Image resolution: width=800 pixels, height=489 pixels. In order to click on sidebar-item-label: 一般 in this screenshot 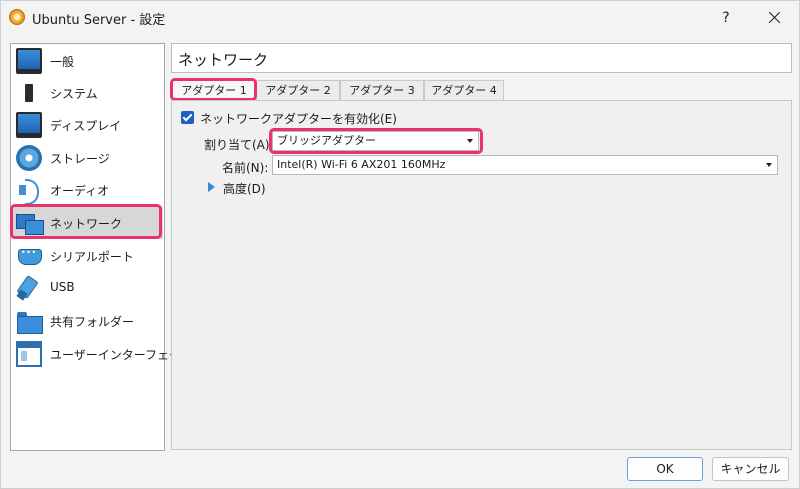, I will do `click(62, 62)`.